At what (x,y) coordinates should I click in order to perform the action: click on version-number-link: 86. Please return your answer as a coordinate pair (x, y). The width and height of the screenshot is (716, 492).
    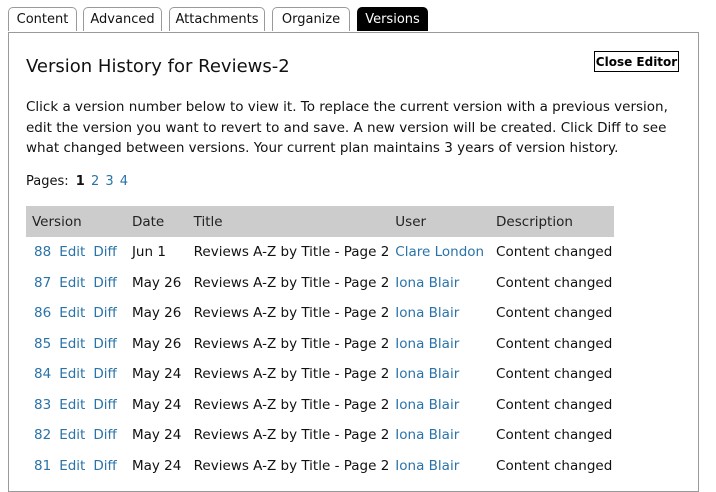
    Looking at the image, I should click on (42, 313).